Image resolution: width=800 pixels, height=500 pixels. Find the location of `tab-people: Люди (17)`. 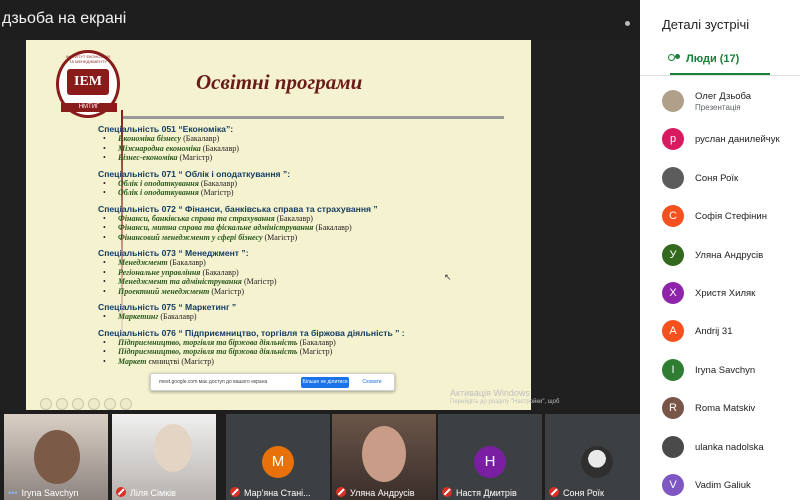

tab-people: Люди (17) is located at coordinates (720, 63).